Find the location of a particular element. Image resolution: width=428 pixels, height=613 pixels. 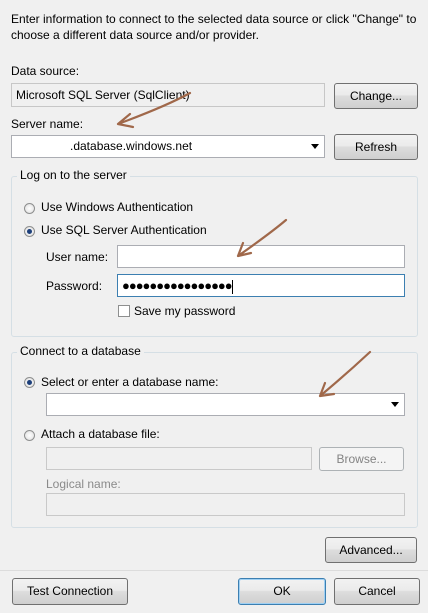

refresh-button: Refresh is located at coordinates (376, 147).